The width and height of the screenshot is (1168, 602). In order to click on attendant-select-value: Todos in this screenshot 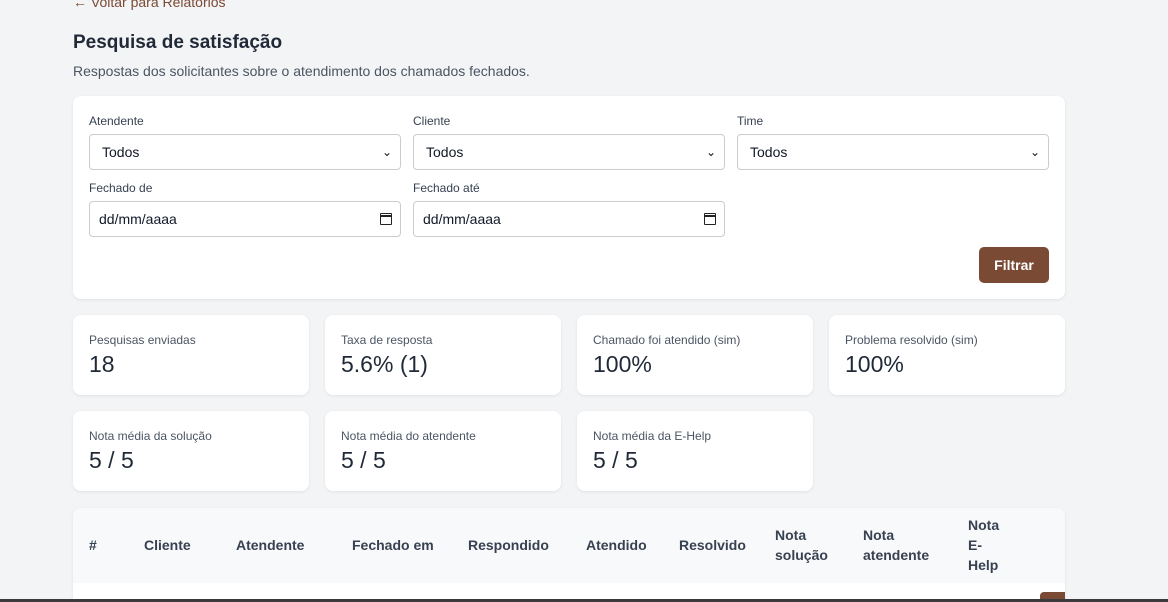, I will do `click(121, 152)`.